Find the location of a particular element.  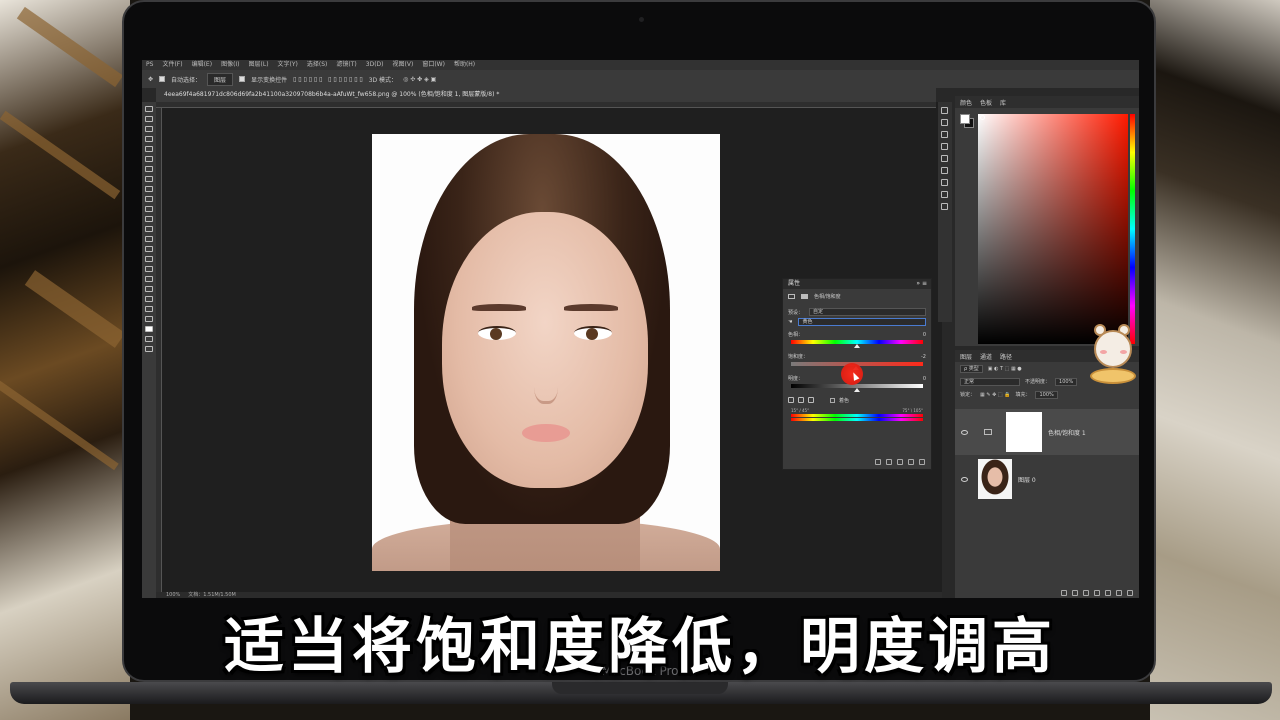

lock-icons: ▦ ✎ ✥ ⬚ 🔒 is located at coordinates (995, 395).